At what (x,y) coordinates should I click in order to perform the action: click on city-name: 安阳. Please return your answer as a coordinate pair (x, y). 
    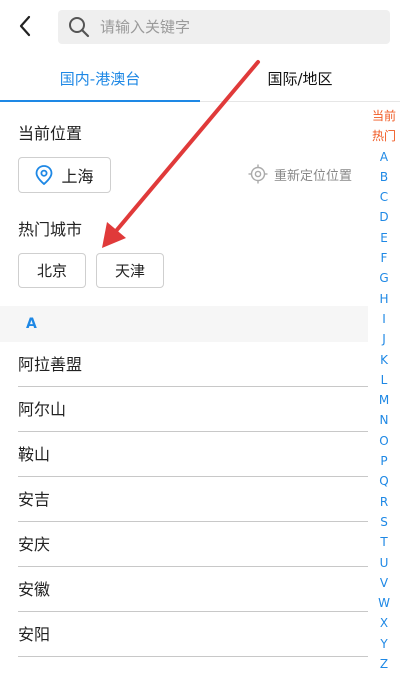
    Looking at the image, I should click on (34, 634).